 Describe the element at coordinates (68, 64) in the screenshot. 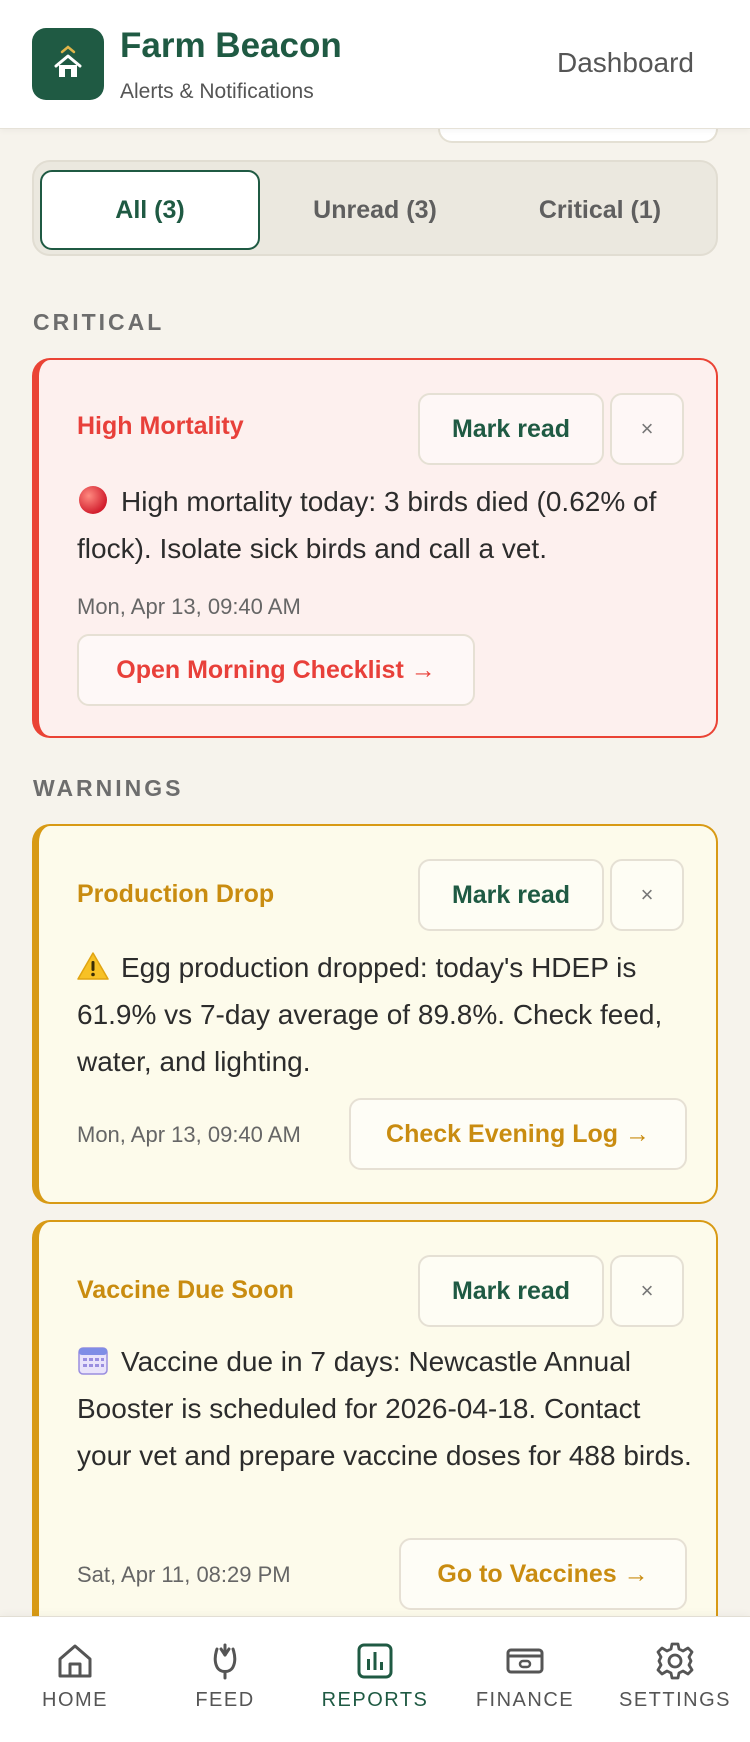

I see `farm-logo-icon` at that location.